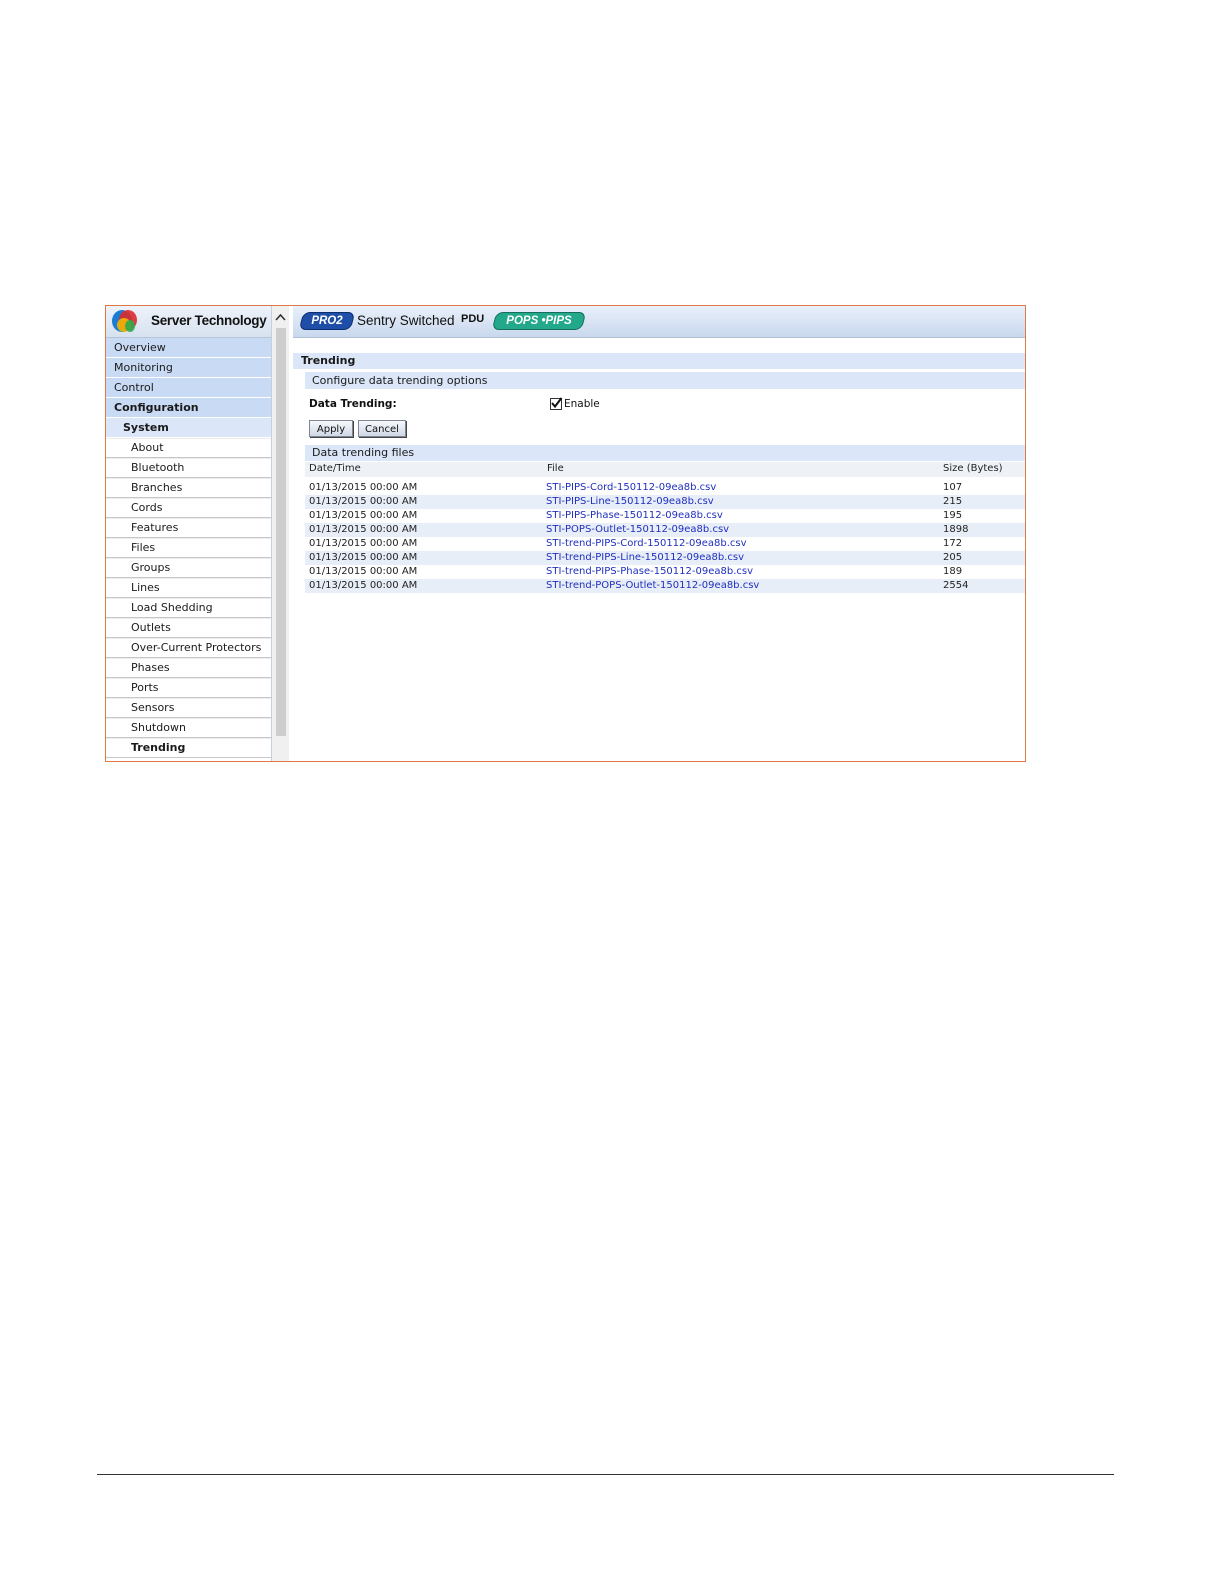 Image resolution: width=1224 pixels, height=1584 pixels. Describe the element at coordinates (406, 320) in the screenshot. I see `product-title: Sentry Switched` at that location.